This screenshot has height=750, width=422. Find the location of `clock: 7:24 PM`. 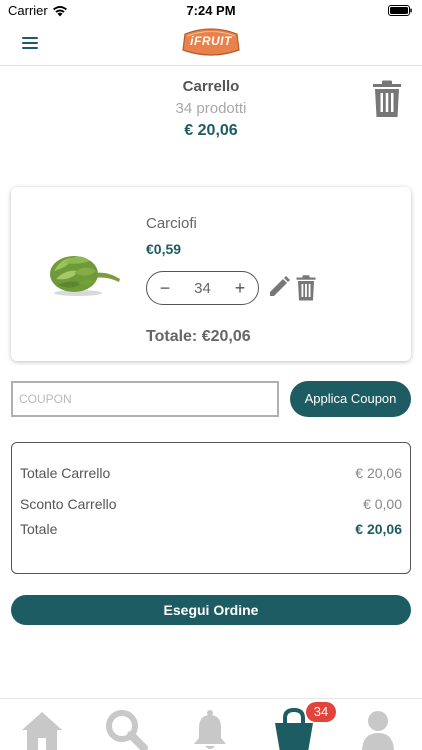

clock: 7:24 PM is located at coordinates (211, 10).